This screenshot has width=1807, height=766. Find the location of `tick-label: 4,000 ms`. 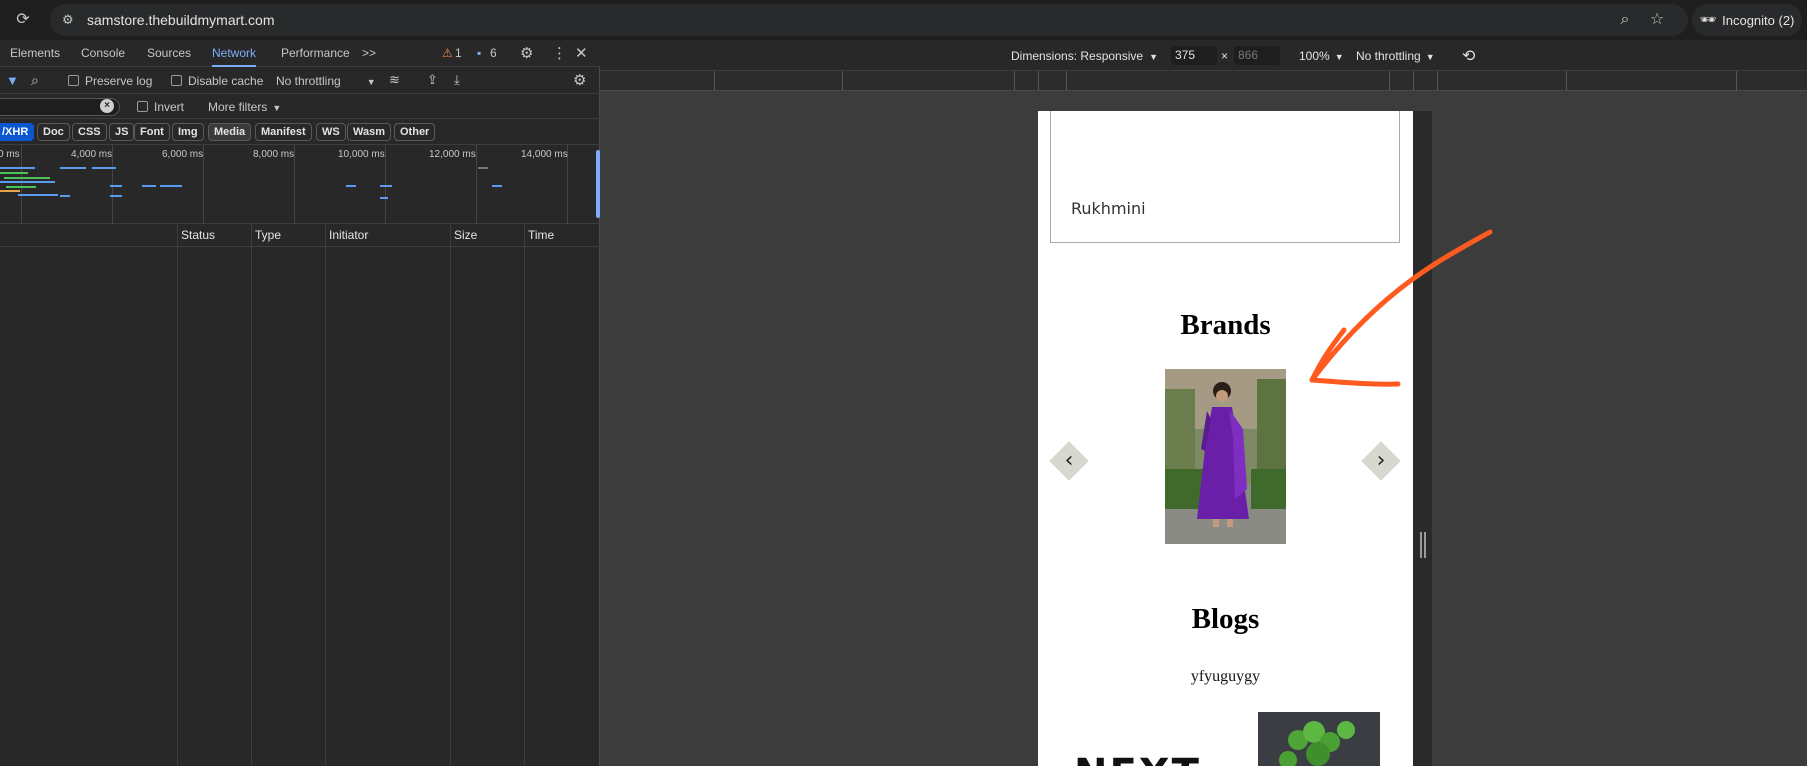

tick-label: 4,000 ms is located at coordinates (92, 154).